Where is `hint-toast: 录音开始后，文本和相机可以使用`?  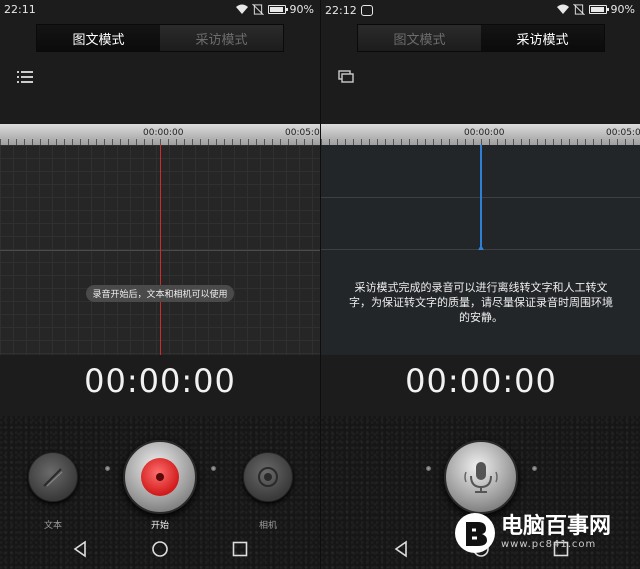
hint-toast: 录音开始后，文本和相机可以使用 is located at coordinates (160, 293).